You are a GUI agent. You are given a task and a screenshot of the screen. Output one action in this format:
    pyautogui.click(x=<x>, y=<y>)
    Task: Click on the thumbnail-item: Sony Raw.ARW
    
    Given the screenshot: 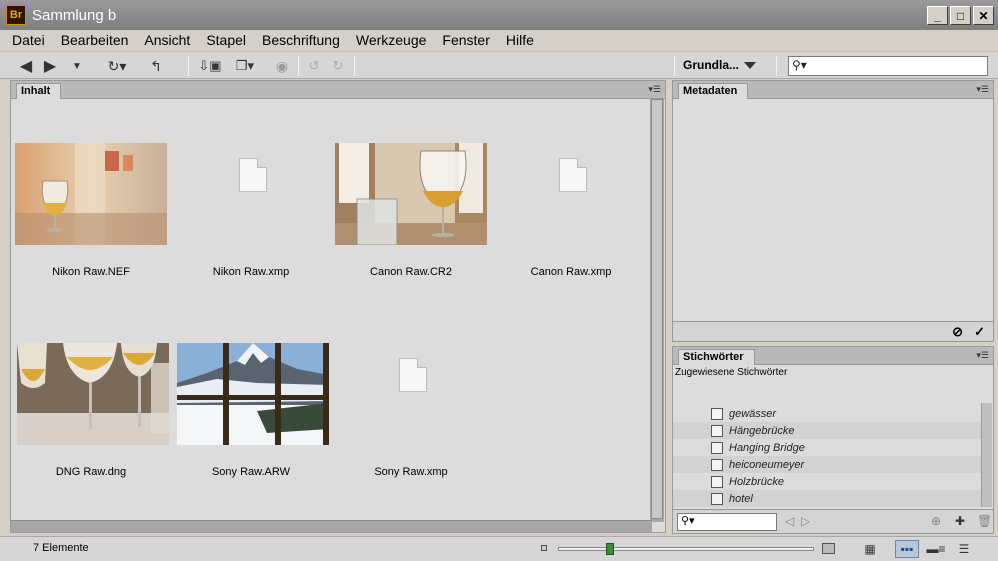 What is the action you would take?
    pyautogui.click(x=251, y=394)
    